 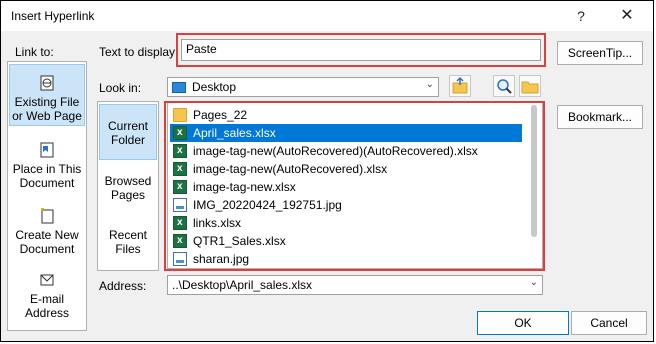 What do you see at coordinates (53, 16) in the screenshot?
I see `dialog-title: Insert Hyperlink` at bounding box center [53, 16].